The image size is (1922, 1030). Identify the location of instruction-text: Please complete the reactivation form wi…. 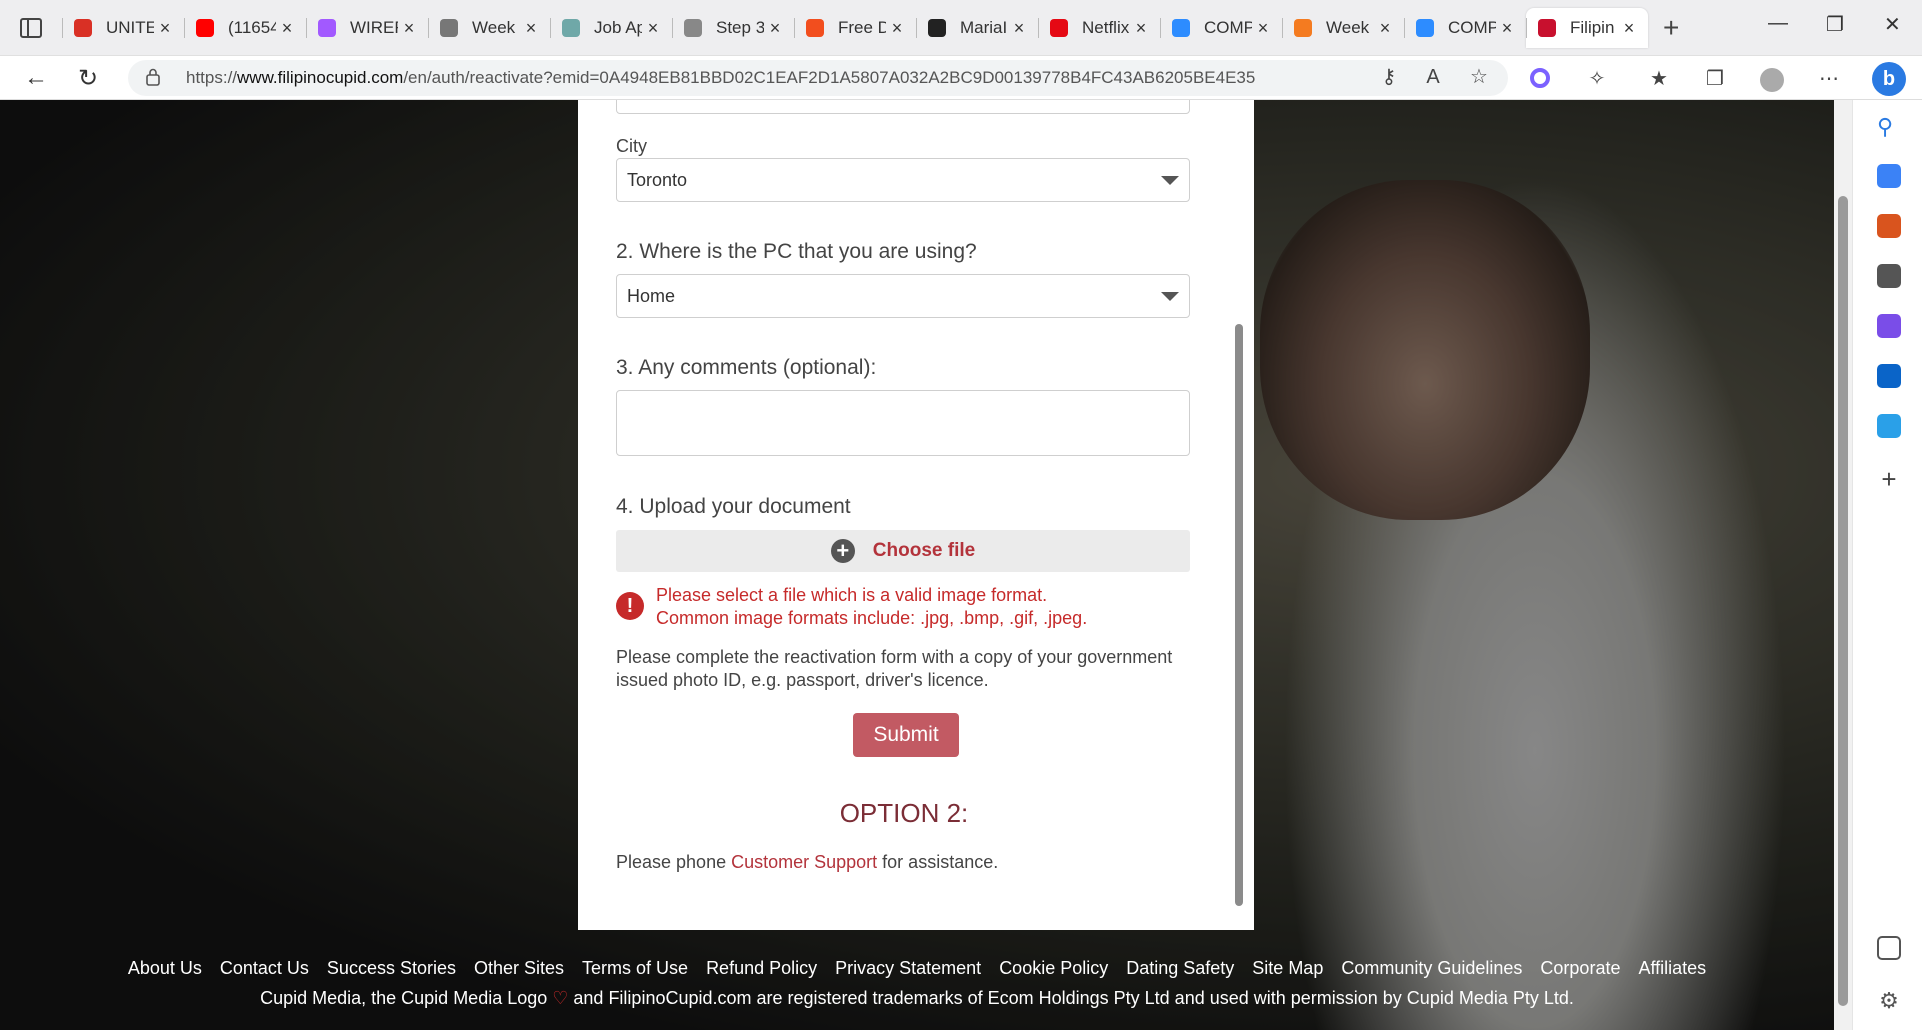
(894, 668).